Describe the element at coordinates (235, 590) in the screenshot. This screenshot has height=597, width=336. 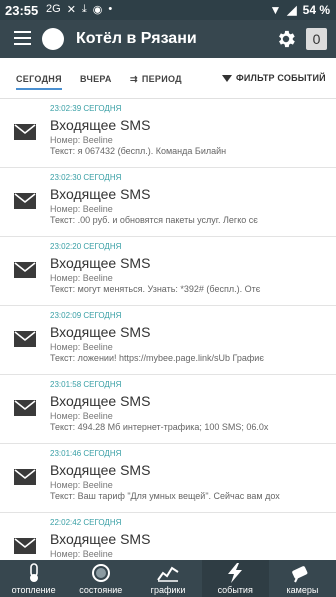
I see `nav-events-label: события` at that location.